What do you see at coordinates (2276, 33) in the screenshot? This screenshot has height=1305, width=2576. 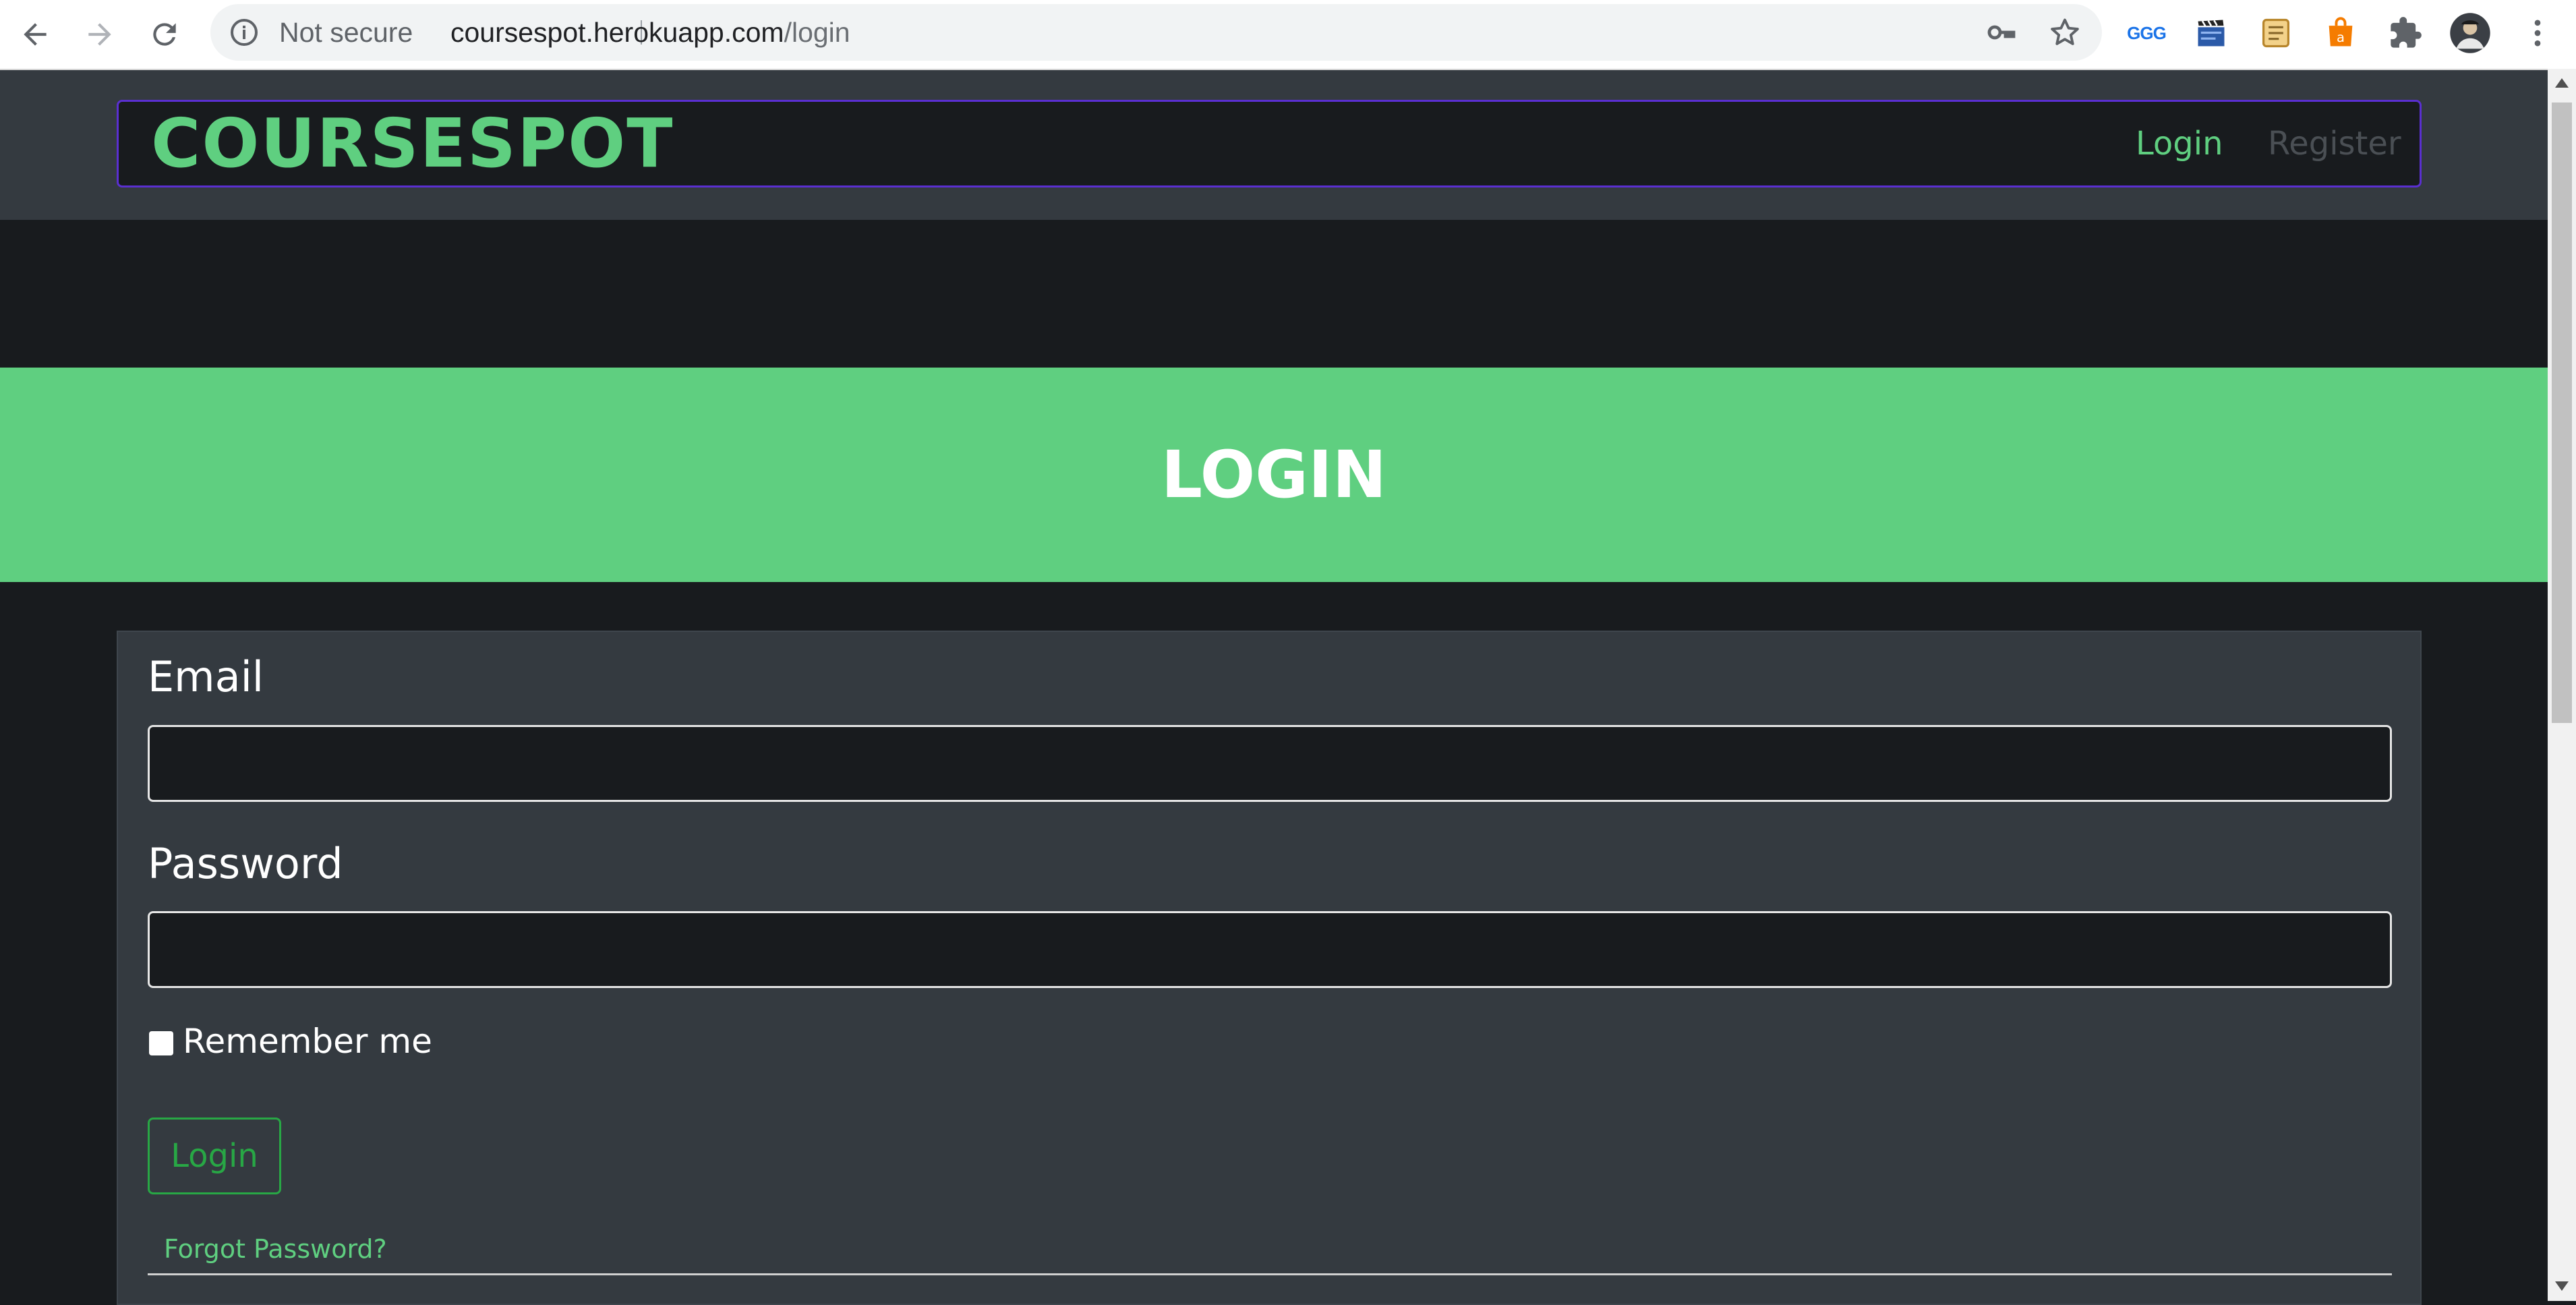 I see `notes-extension-icon` at bounding box center [2276, 33].